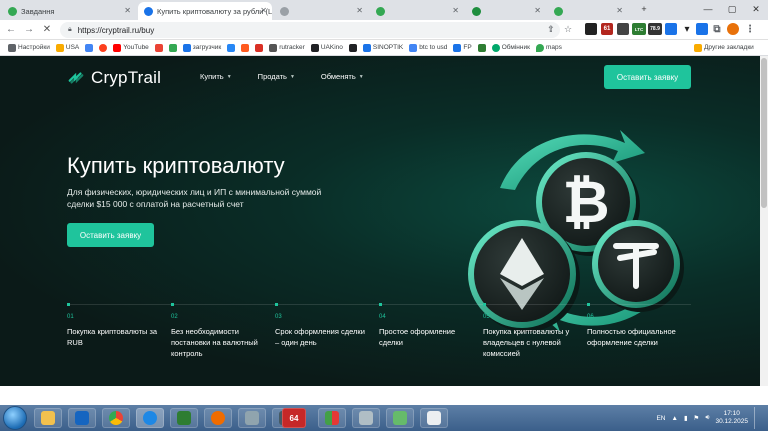 The width and height of the screenshot is (768, 431). I want to click on maximize-button: ▢, so click(732, 9).